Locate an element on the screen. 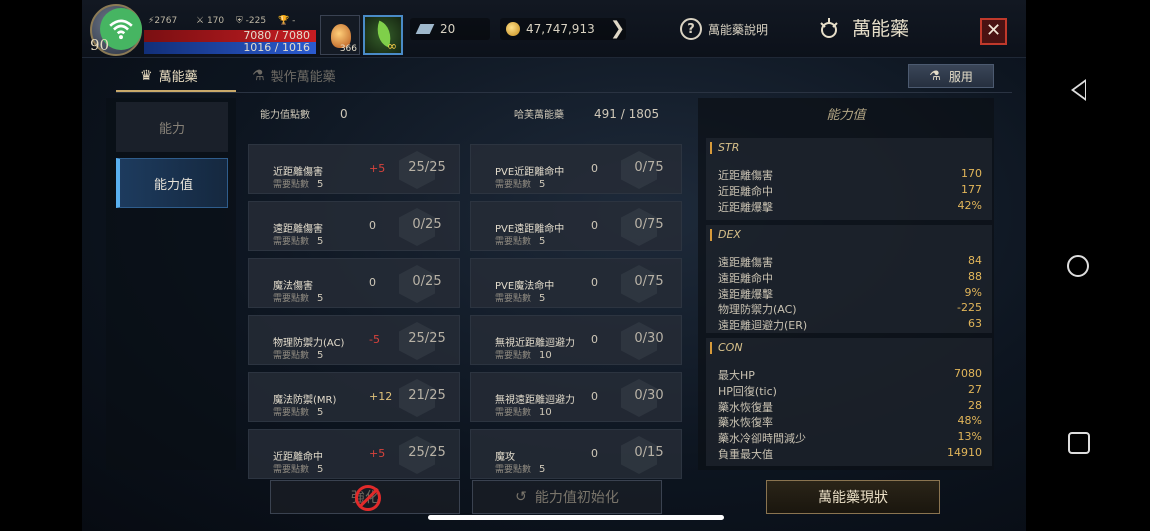 The image size is (1150, 531). window-title: 萬能藥 is located at coordinates (862, 27).